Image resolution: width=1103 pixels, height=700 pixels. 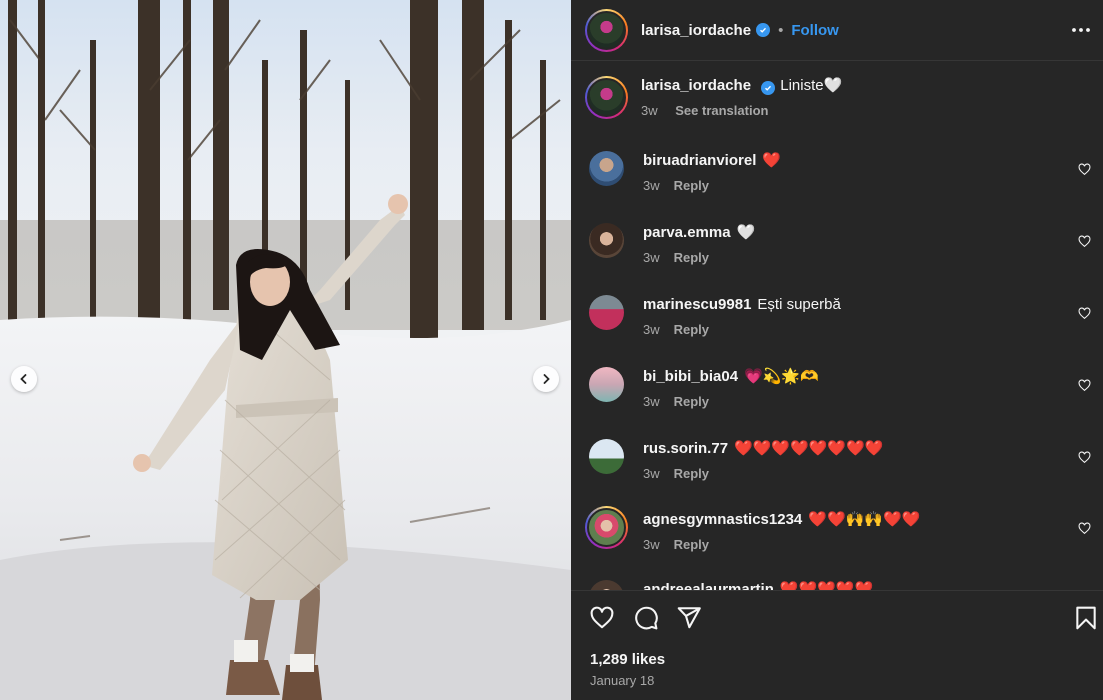 What do you see at coordinates (746, 232) in the screenshot?
I see `comment-text: 🤍` at bounding box center [746, 232].